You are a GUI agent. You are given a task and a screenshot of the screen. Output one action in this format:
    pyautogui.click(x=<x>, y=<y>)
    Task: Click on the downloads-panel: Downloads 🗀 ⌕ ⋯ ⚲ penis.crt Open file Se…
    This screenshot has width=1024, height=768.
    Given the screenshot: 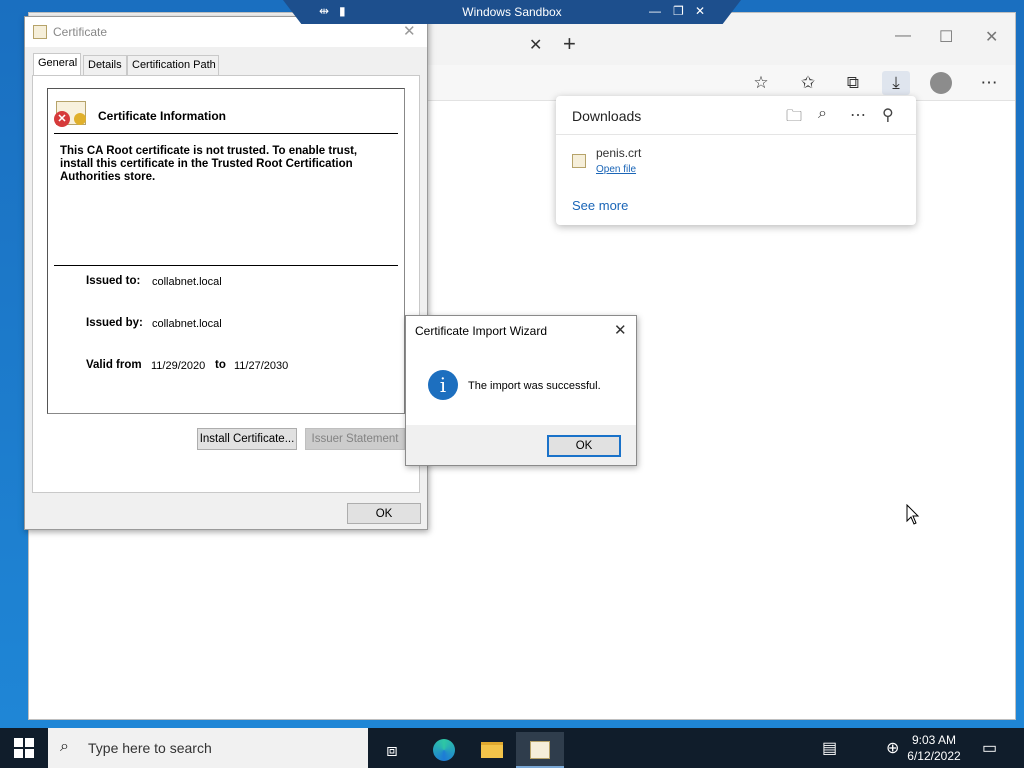 What is the action you would take?
    pyautogui.click(x=736, y=160)
    